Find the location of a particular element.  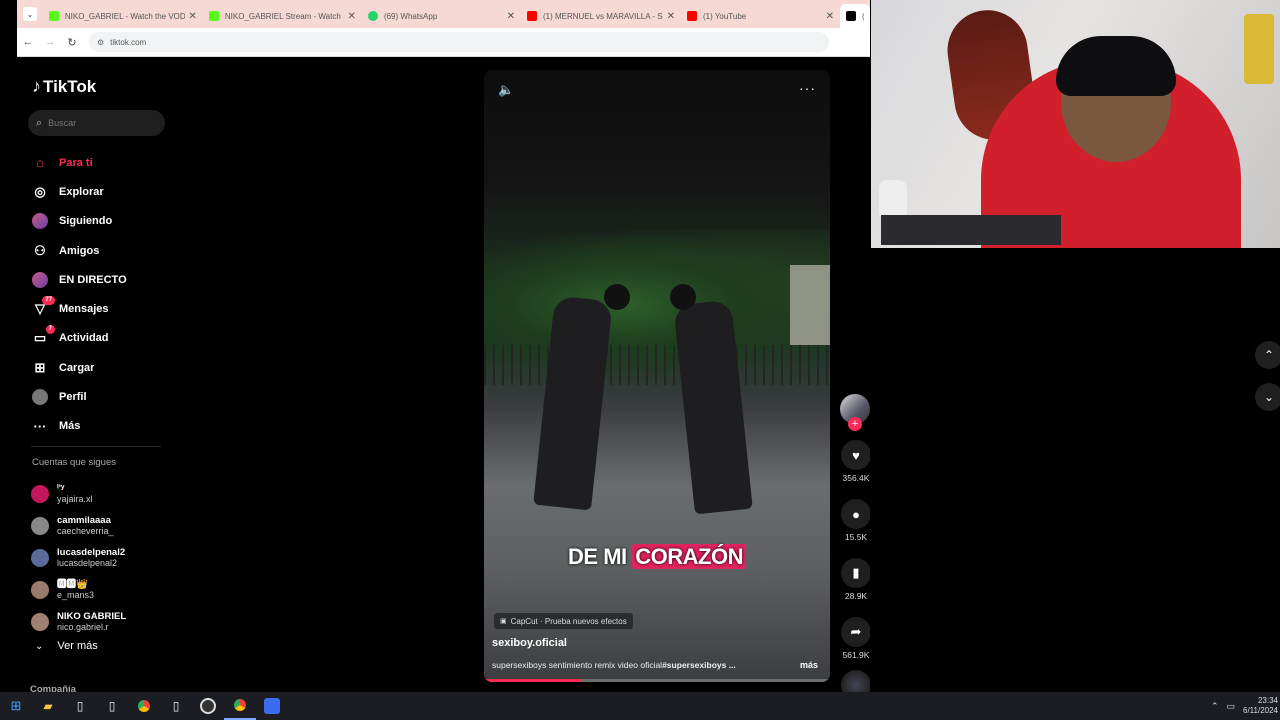

youtube-icon is located at coordinates (531, 16).